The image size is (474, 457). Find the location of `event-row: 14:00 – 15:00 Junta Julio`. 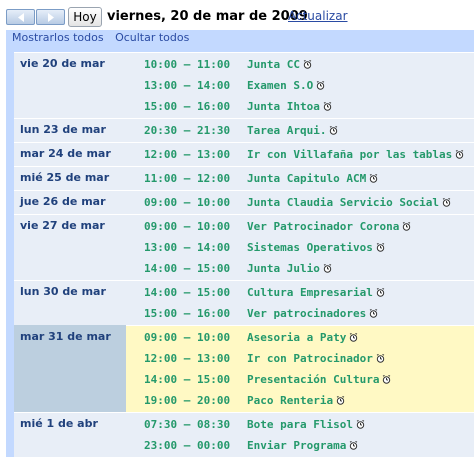

event-row: 14:00 – 15:00 Junta Julio is located at coordinates (300, 268).